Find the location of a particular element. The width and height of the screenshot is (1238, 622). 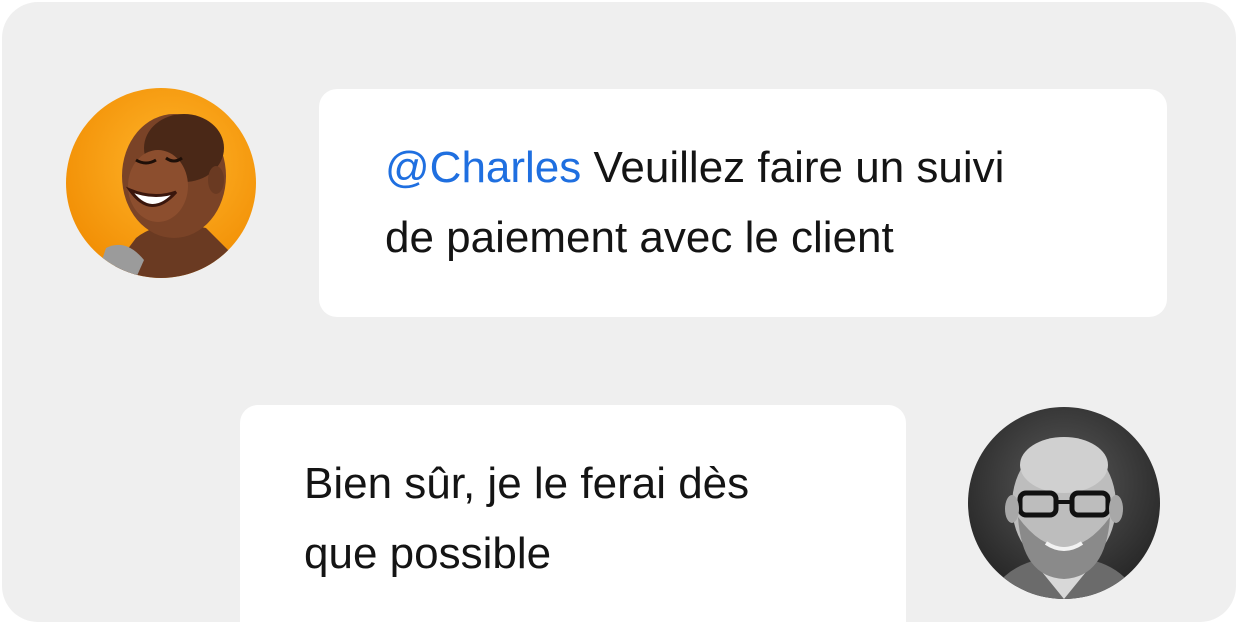

user-avatar-woman is located at coordinates (161, 183).